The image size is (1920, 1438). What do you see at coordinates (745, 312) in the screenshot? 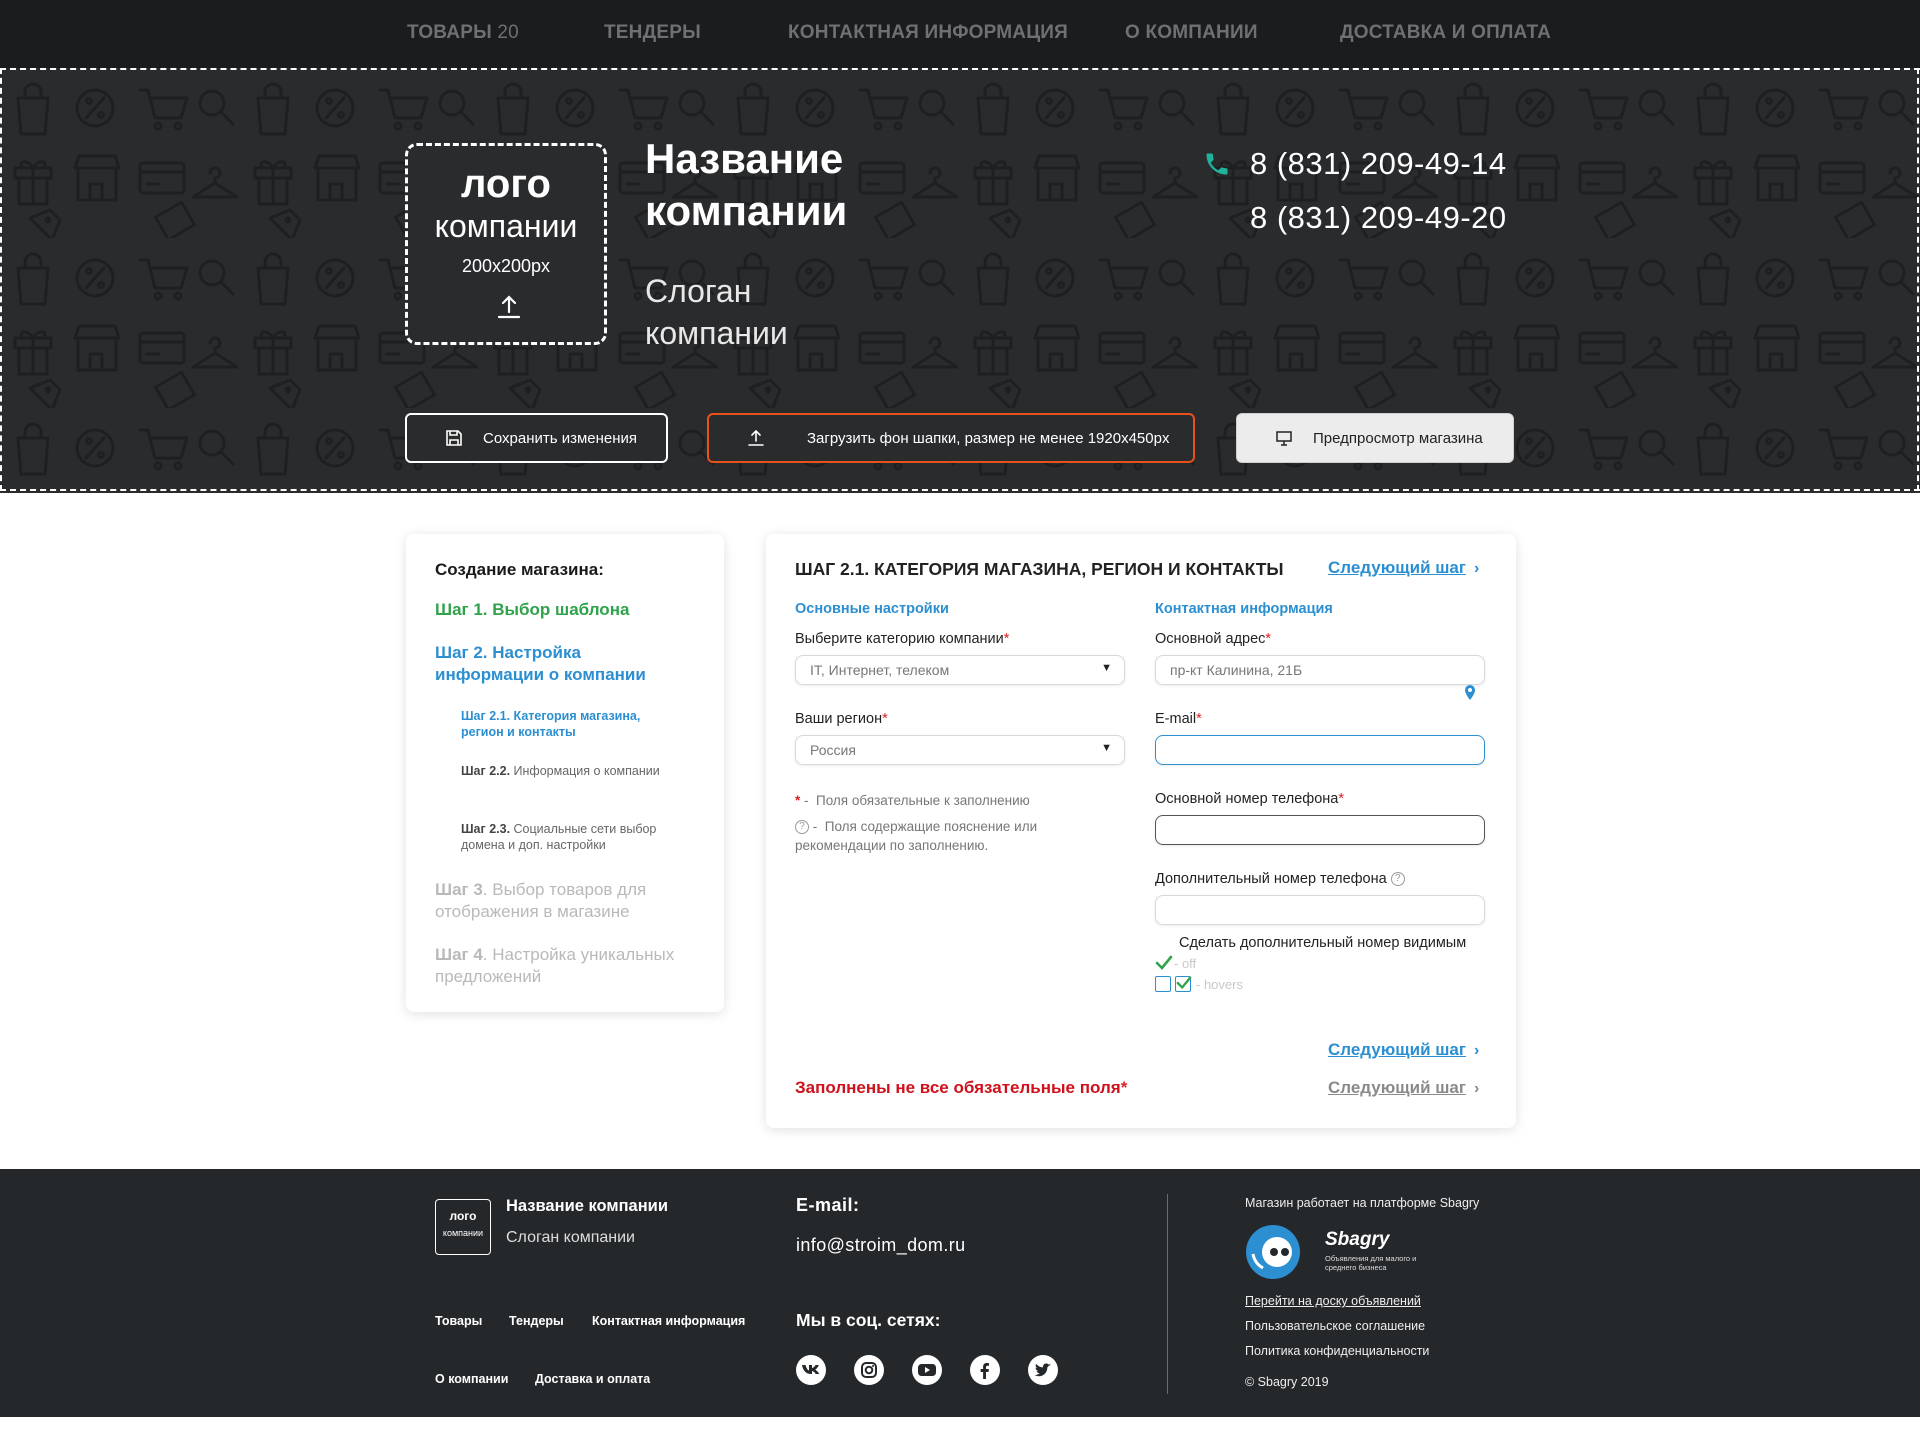
I see `company-slogan: Слоган компании` at bounding box center [745, 312].